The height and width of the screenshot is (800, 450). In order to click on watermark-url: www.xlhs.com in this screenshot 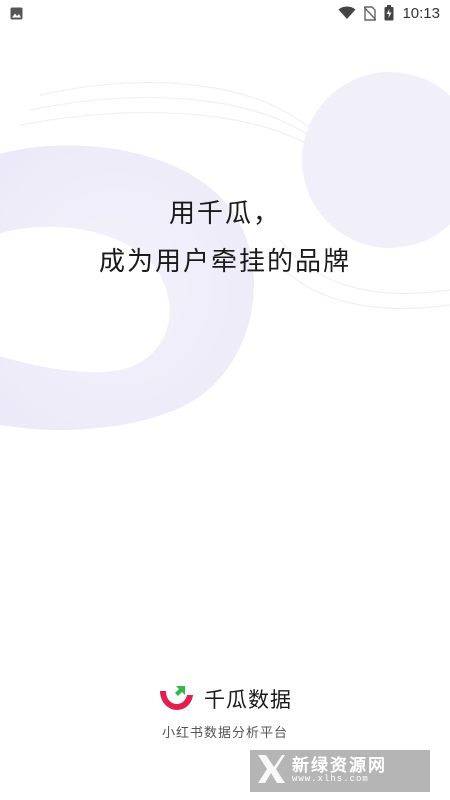, I will do `click(330, 779)`.